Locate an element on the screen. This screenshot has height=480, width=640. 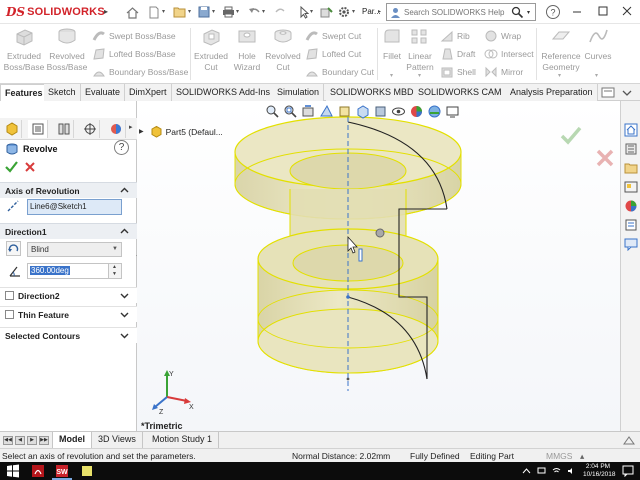
zoom-to-fit-icon is located at coordinates (272, 111).